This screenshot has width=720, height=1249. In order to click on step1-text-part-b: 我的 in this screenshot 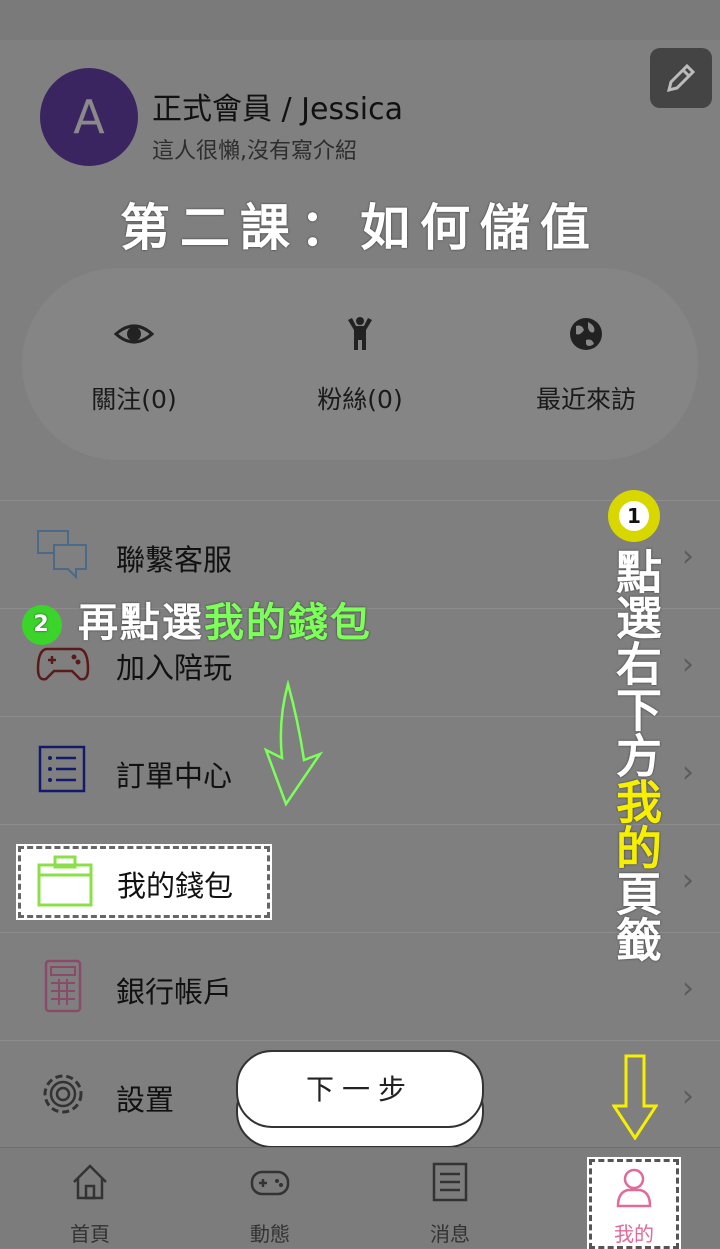, I will do `click(636, 824)`.